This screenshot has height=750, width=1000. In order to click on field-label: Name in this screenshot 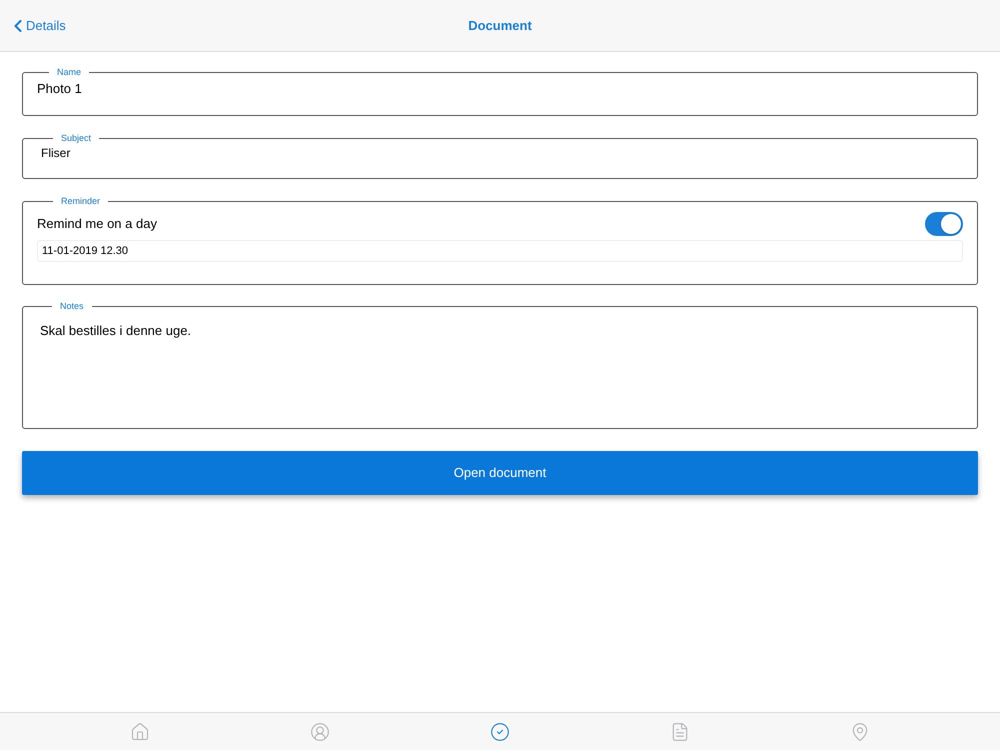, I will do `click(69, 72)`.